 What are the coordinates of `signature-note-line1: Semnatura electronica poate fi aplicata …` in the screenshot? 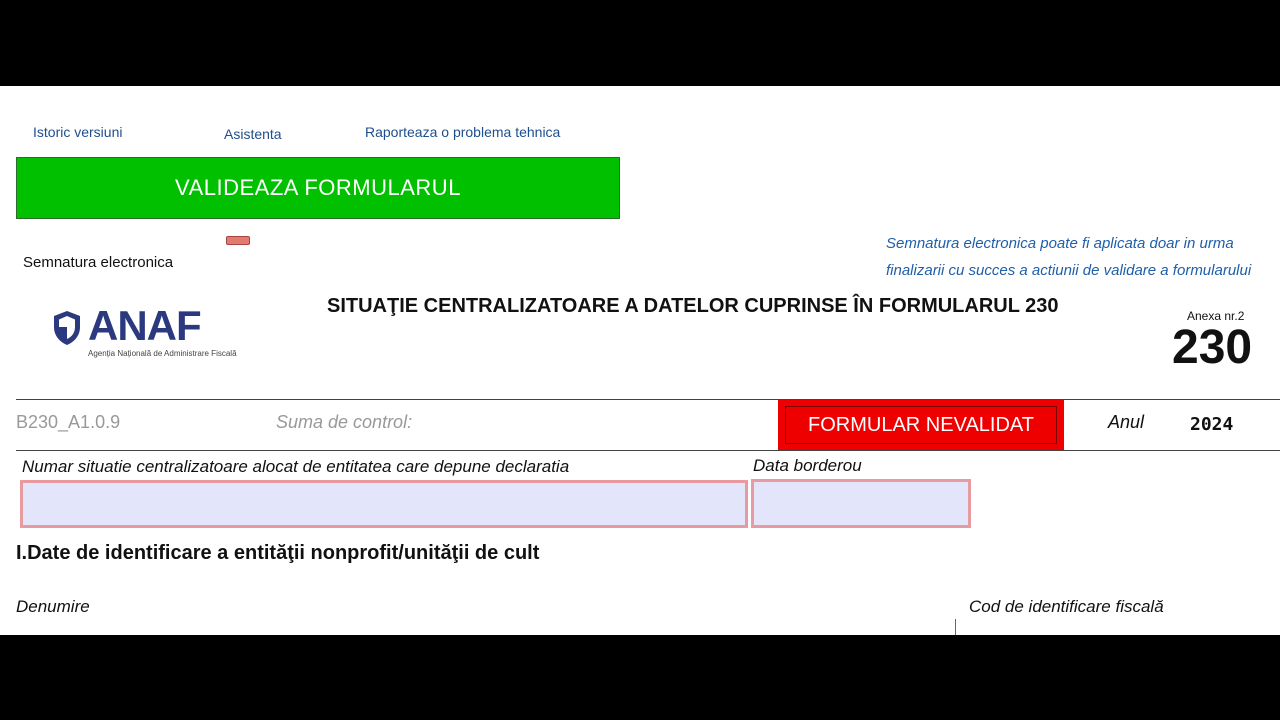 It's located at (1060, 243).